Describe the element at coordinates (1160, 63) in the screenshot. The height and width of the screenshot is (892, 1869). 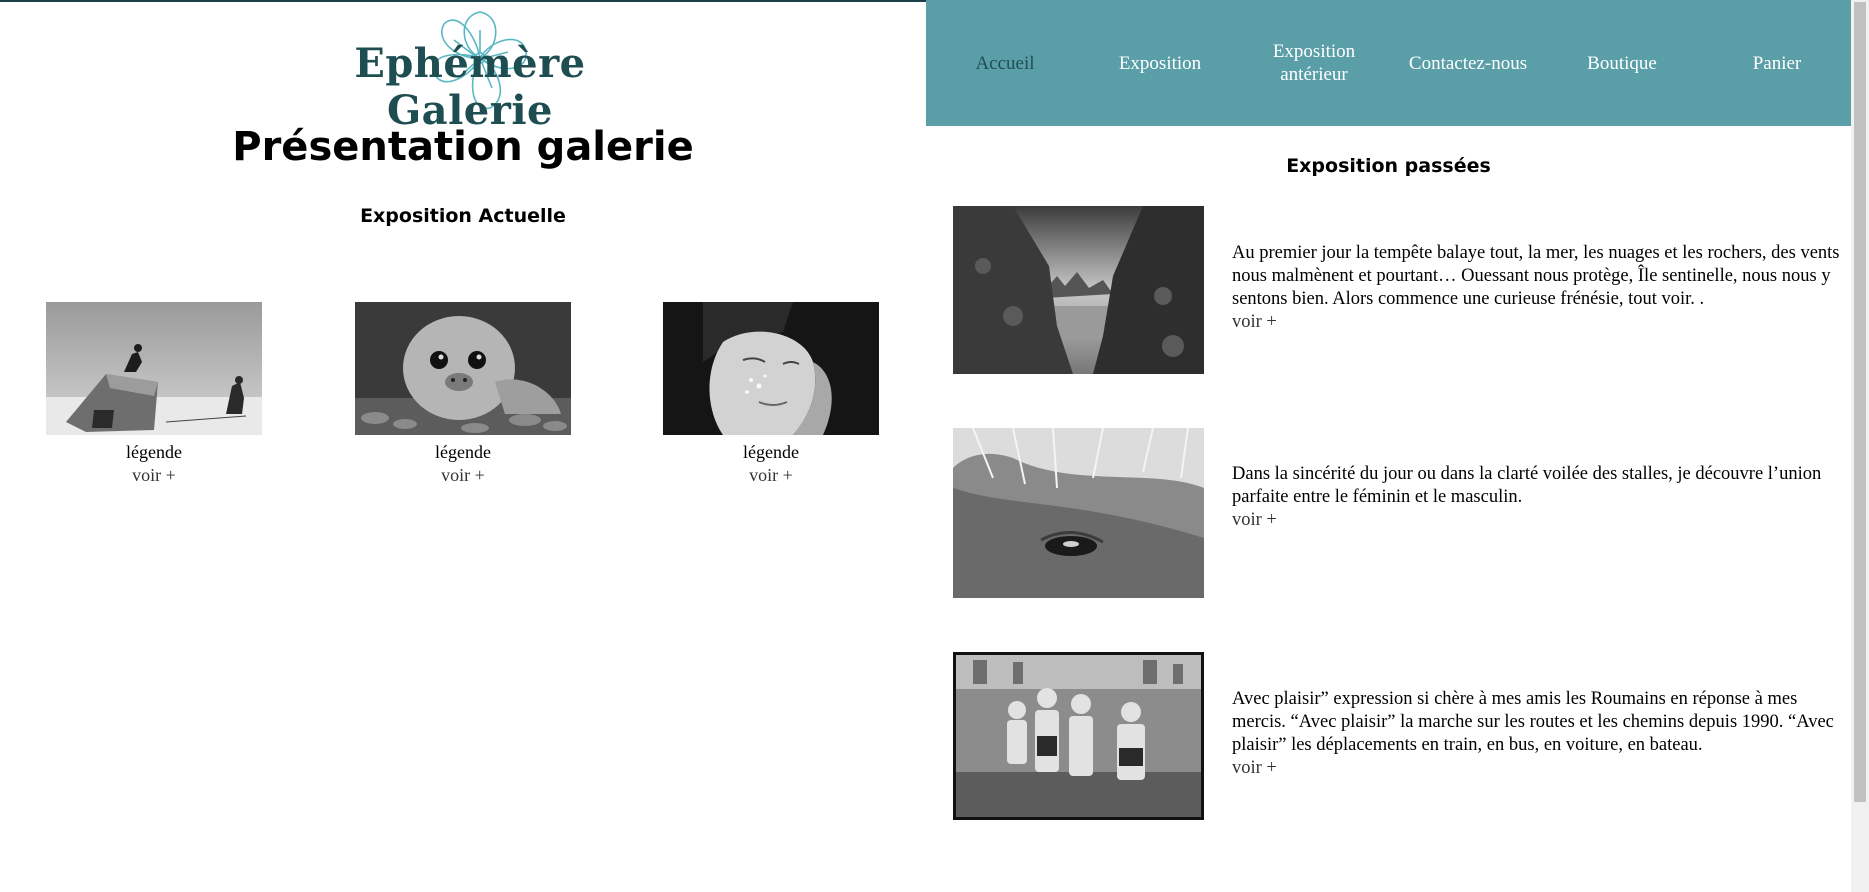
I see `nav-item-exposition: Exposition` at that location.